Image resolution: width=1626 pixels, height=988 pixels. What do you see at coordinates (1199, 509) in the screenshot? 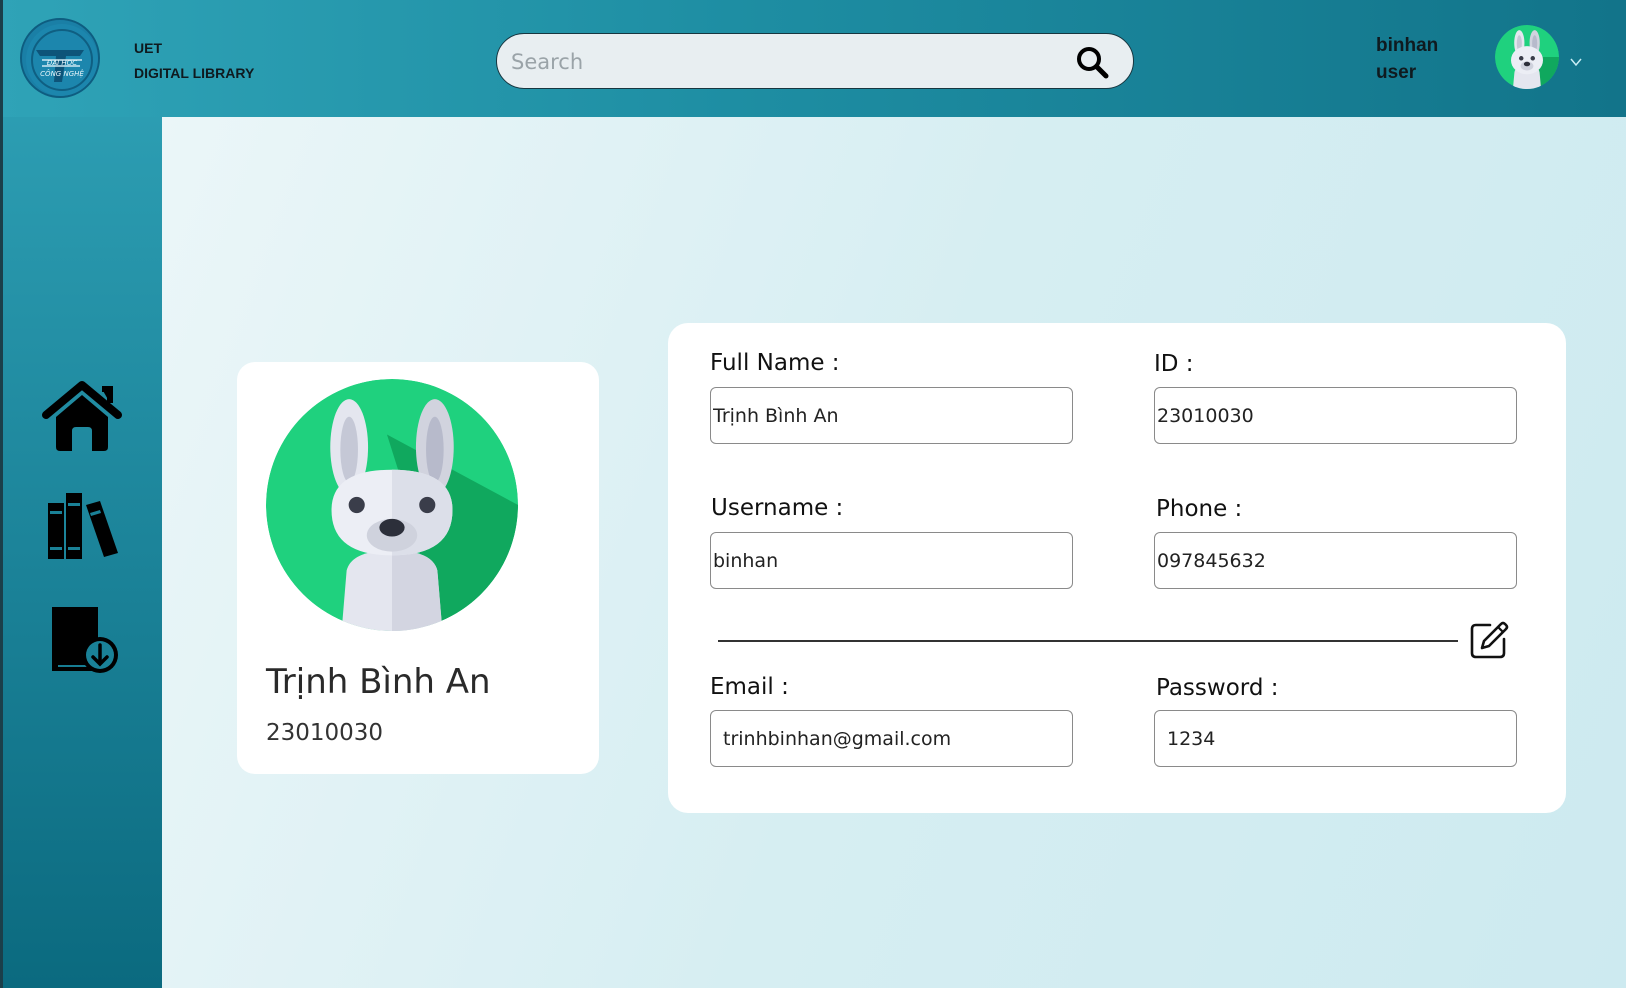
I see `phone-label: Phone :` at bounding box center [1199, 509].